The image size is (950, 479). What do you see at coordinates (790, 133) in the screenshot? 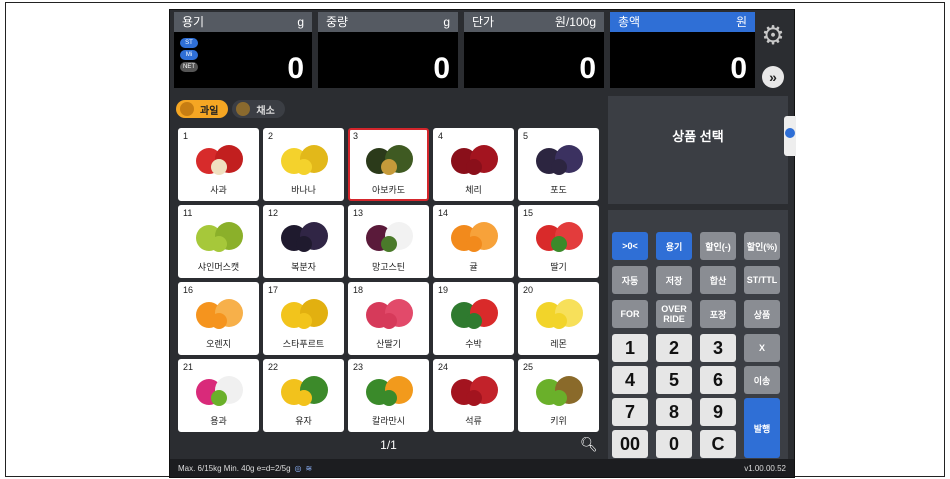
I see `drawer-icon` at bounding box center [790, 133].